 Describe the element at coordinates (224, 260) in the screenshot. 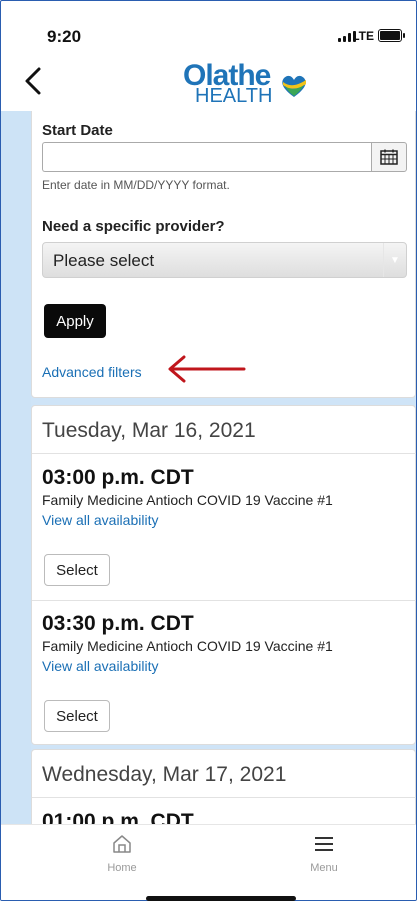

I see `provider-select: Please select ▼` at that location.